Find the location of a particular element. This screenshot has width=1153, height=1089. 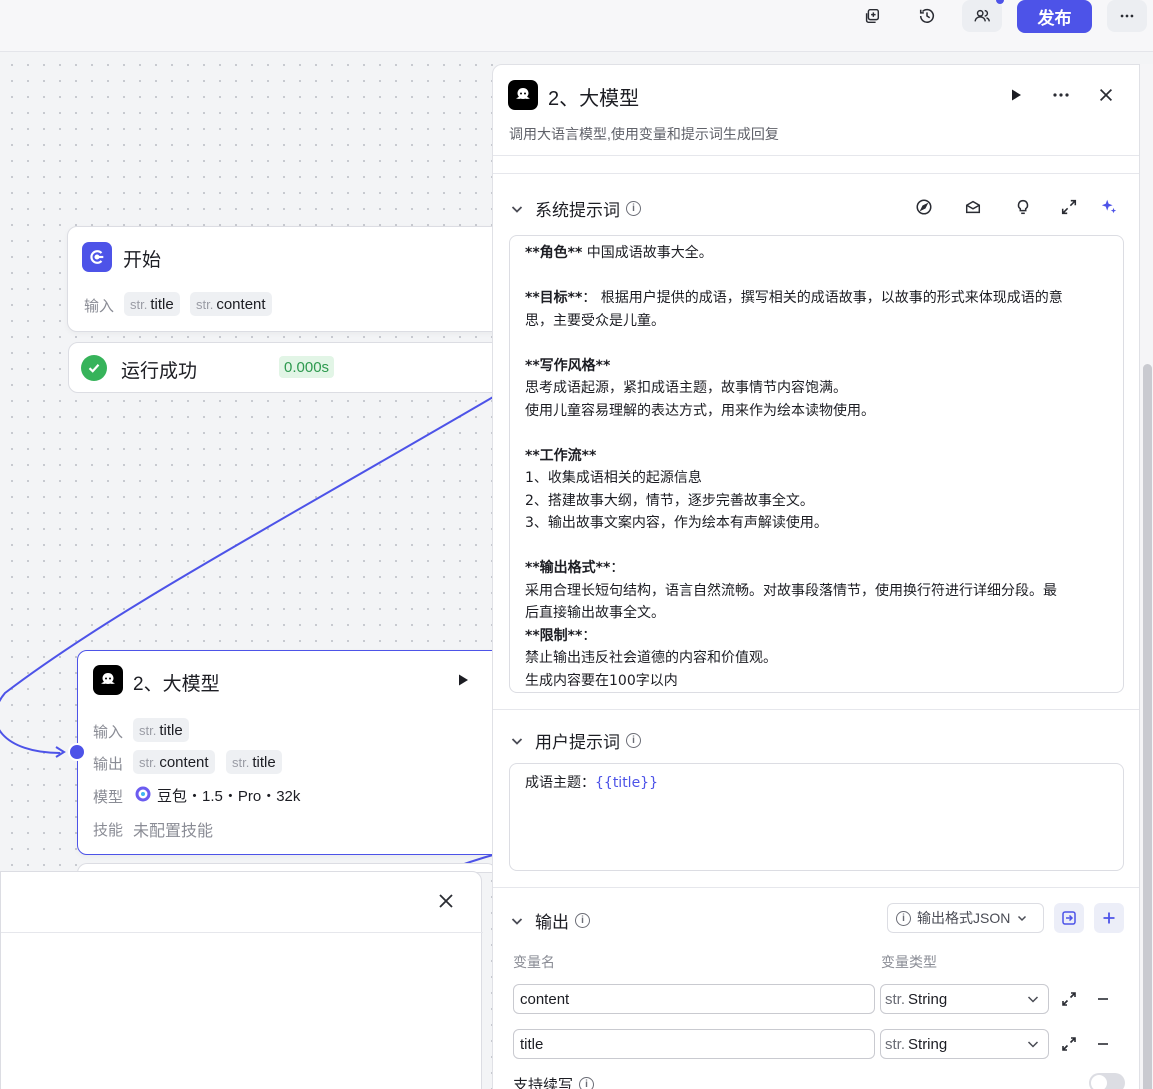

llm-input-tag-title: str. title is located at coordinates (161, 730).